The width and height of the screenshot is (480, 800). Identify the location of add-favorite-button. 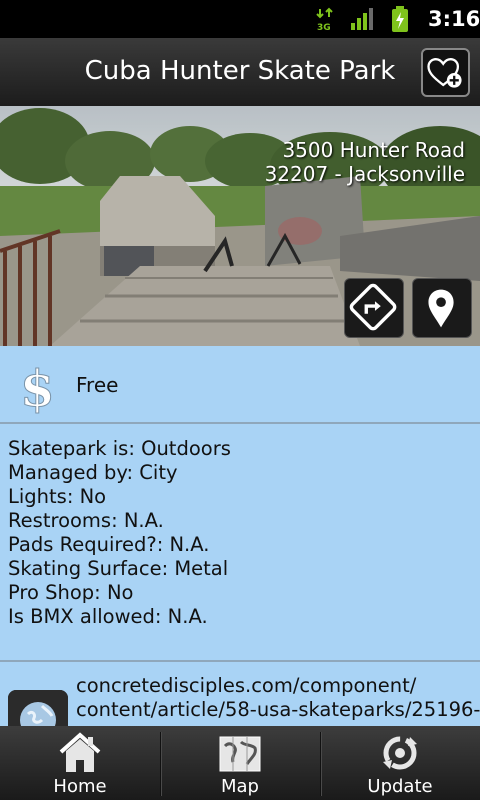
(445, 72).